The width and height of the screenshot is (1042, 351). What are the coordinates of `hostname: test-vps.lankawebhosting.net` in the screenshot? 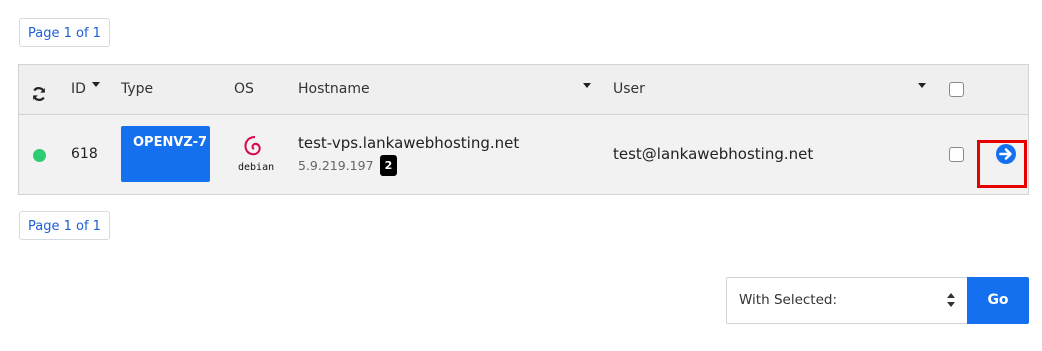 It's located at (408, 143).